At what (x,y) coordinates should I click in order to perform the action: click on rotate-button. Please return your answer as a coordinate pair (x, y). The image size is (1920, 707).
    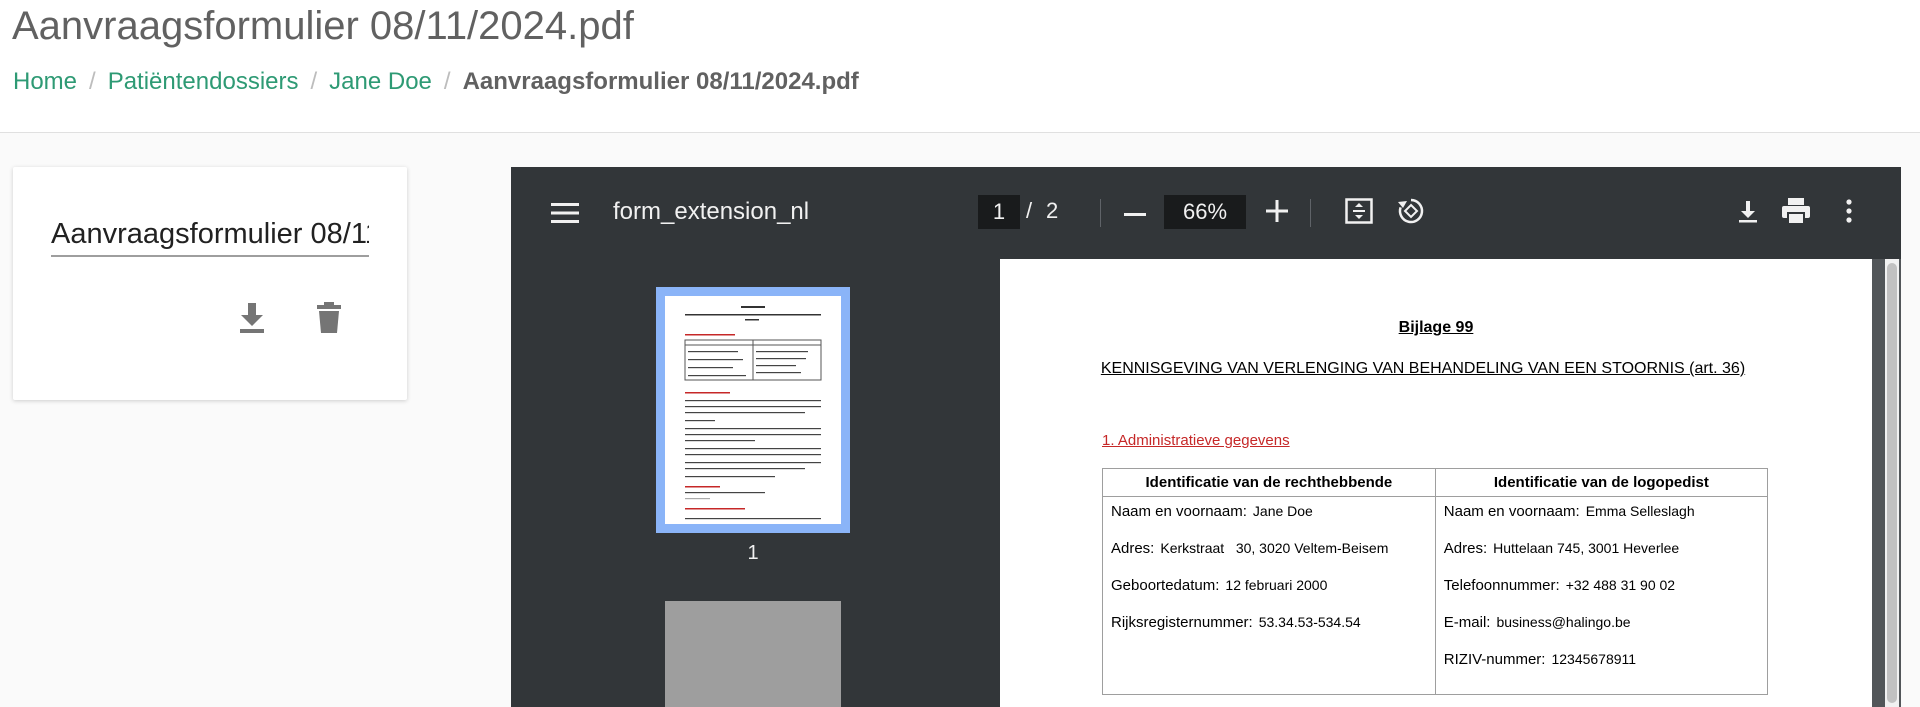
    Looking at the image, I should click on (1411, 213).